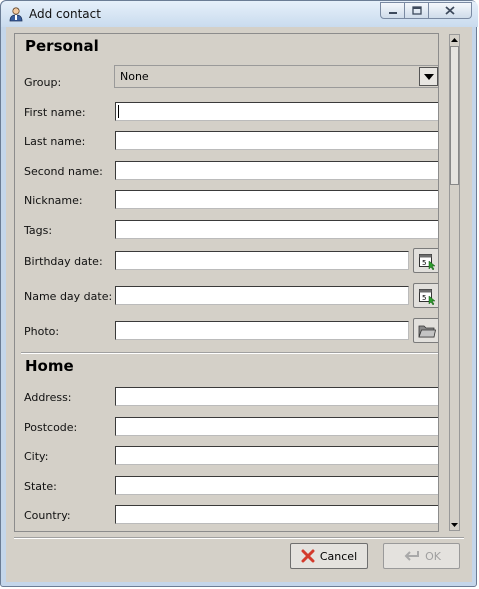 The image size is (479, 589). Describe the element at coordinates (134, 76) in the screenshot. I see `group-select-value: None` at that location.